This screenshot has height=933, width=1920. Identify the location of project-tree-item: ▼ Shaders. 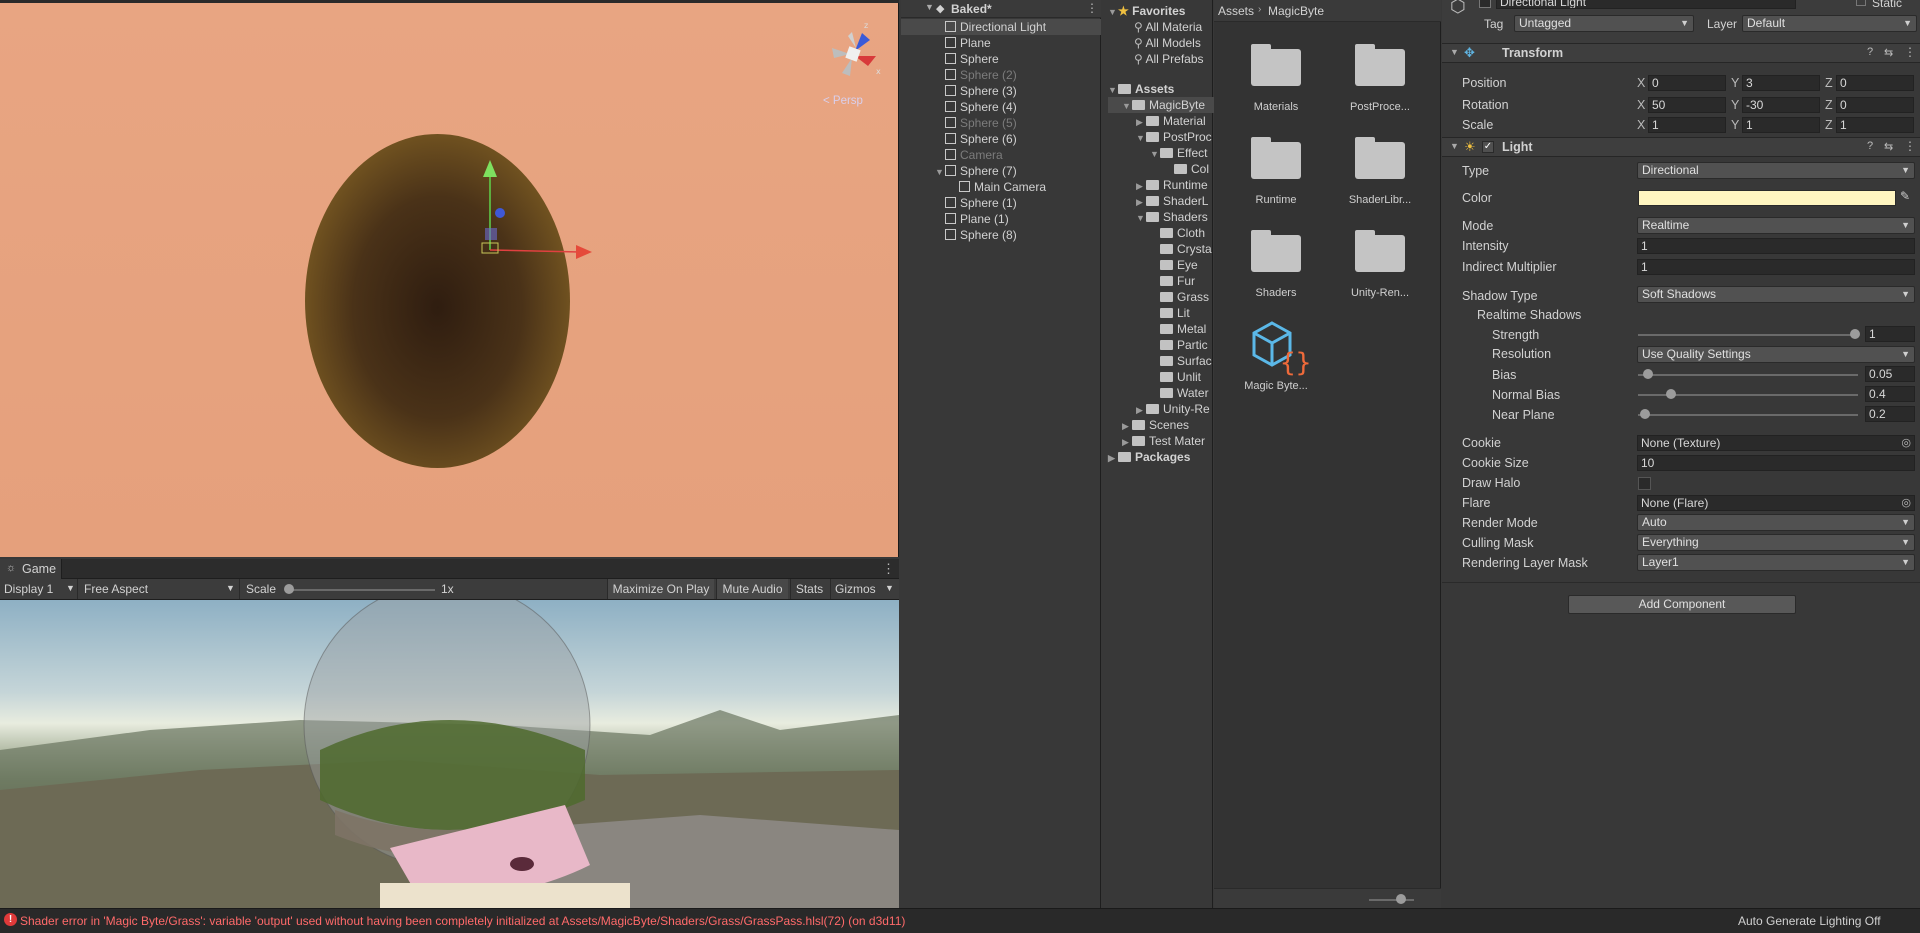
(1172, 217).